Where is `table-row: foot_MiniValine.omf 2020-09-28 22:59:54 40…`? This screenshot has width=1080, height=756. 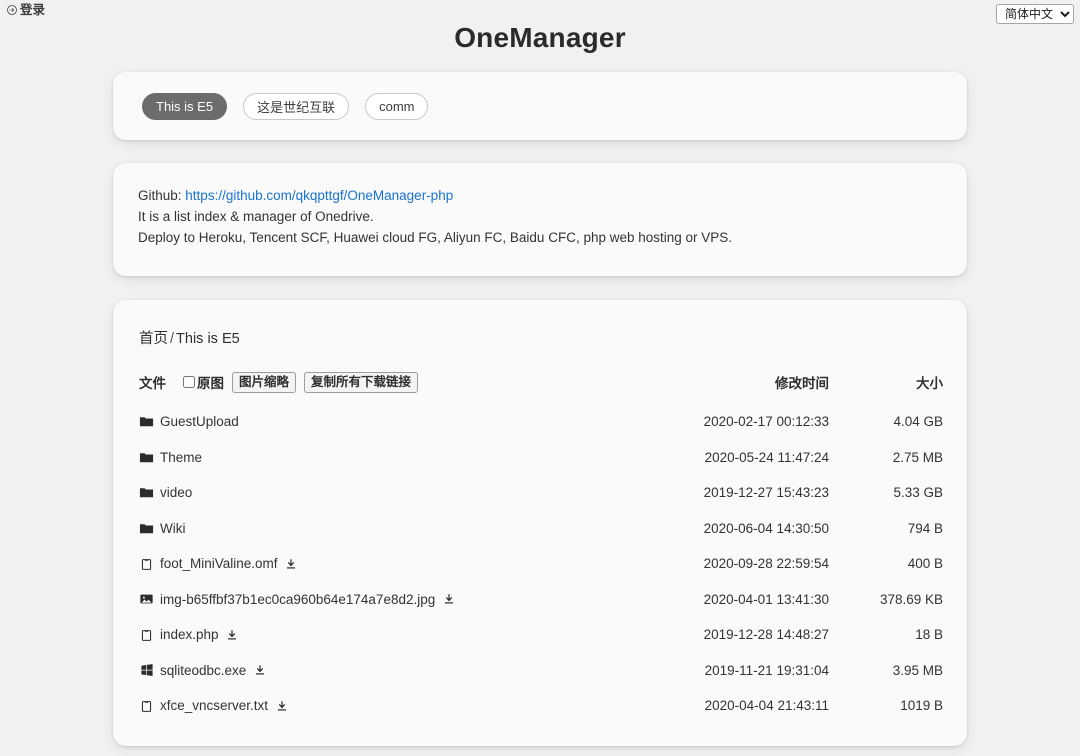
table-row: foot_MiniValine.omf 2020-09-28 22:59:54 40… is located at coordinates (540, 564).